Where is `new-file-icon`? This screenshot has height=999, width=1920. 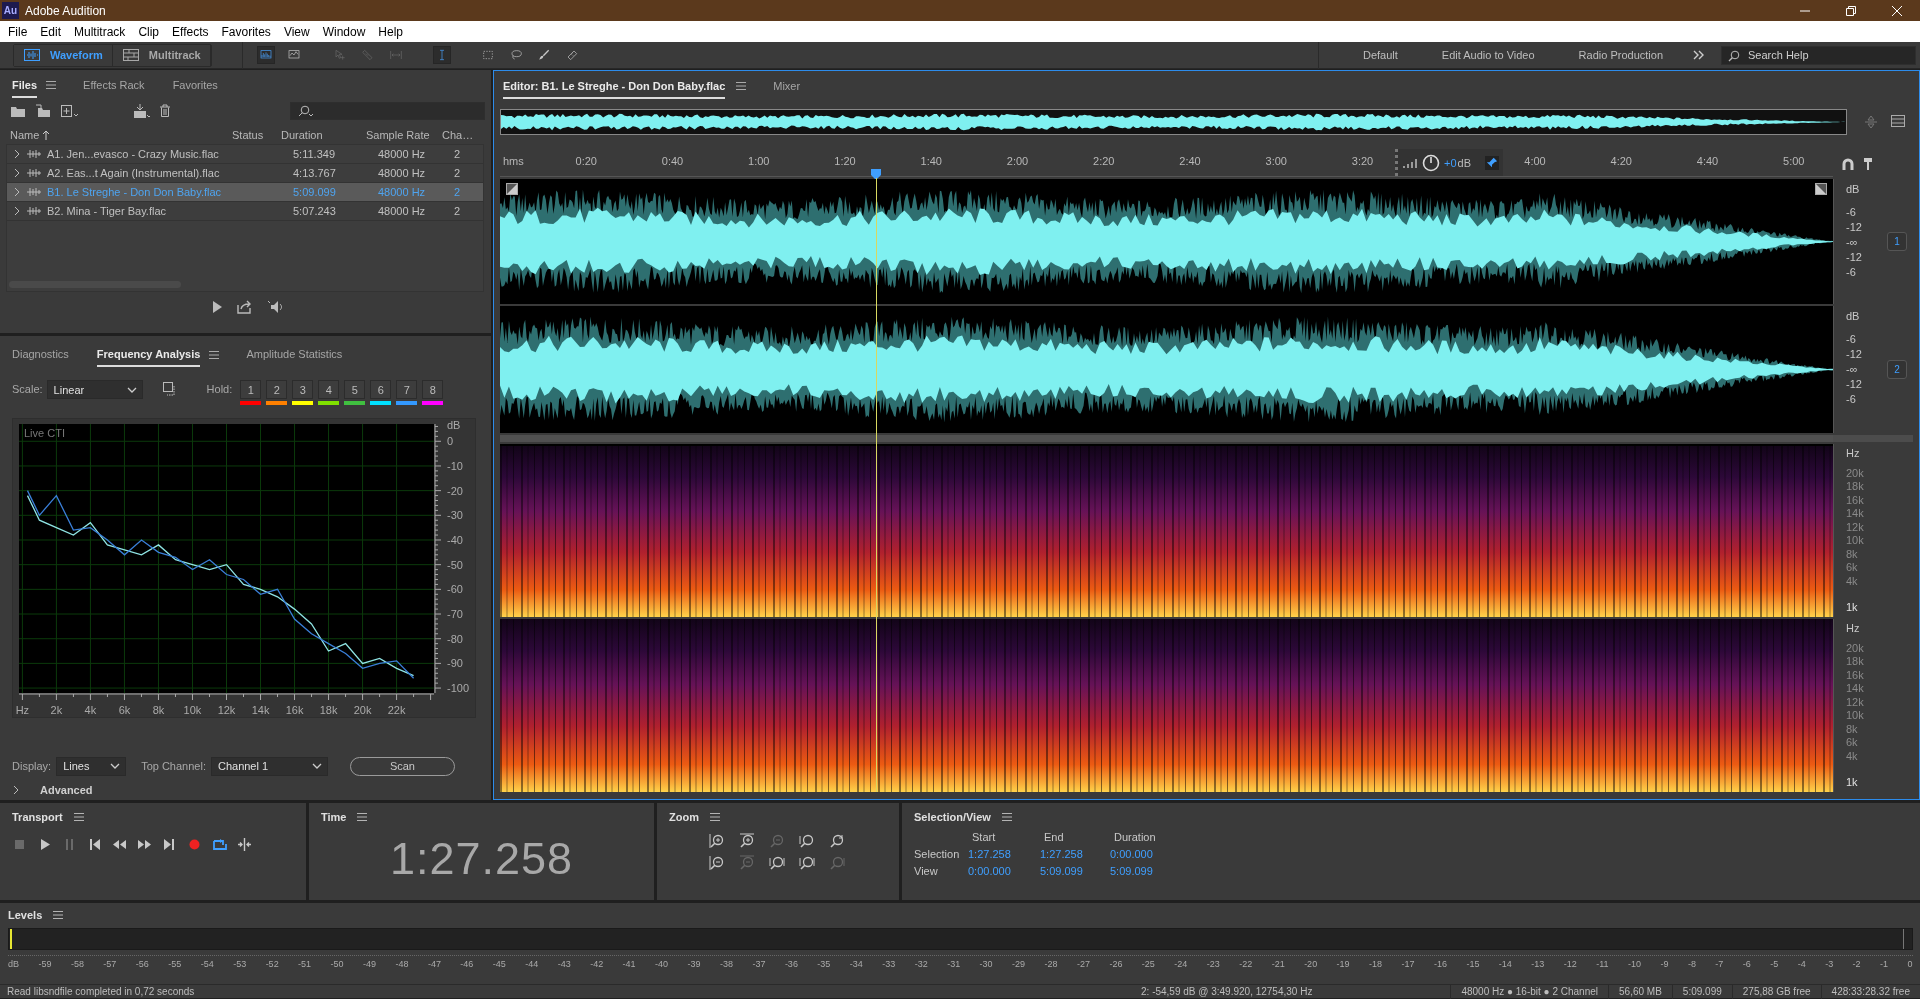 new-file-icon is located at coordinates (69, 111).